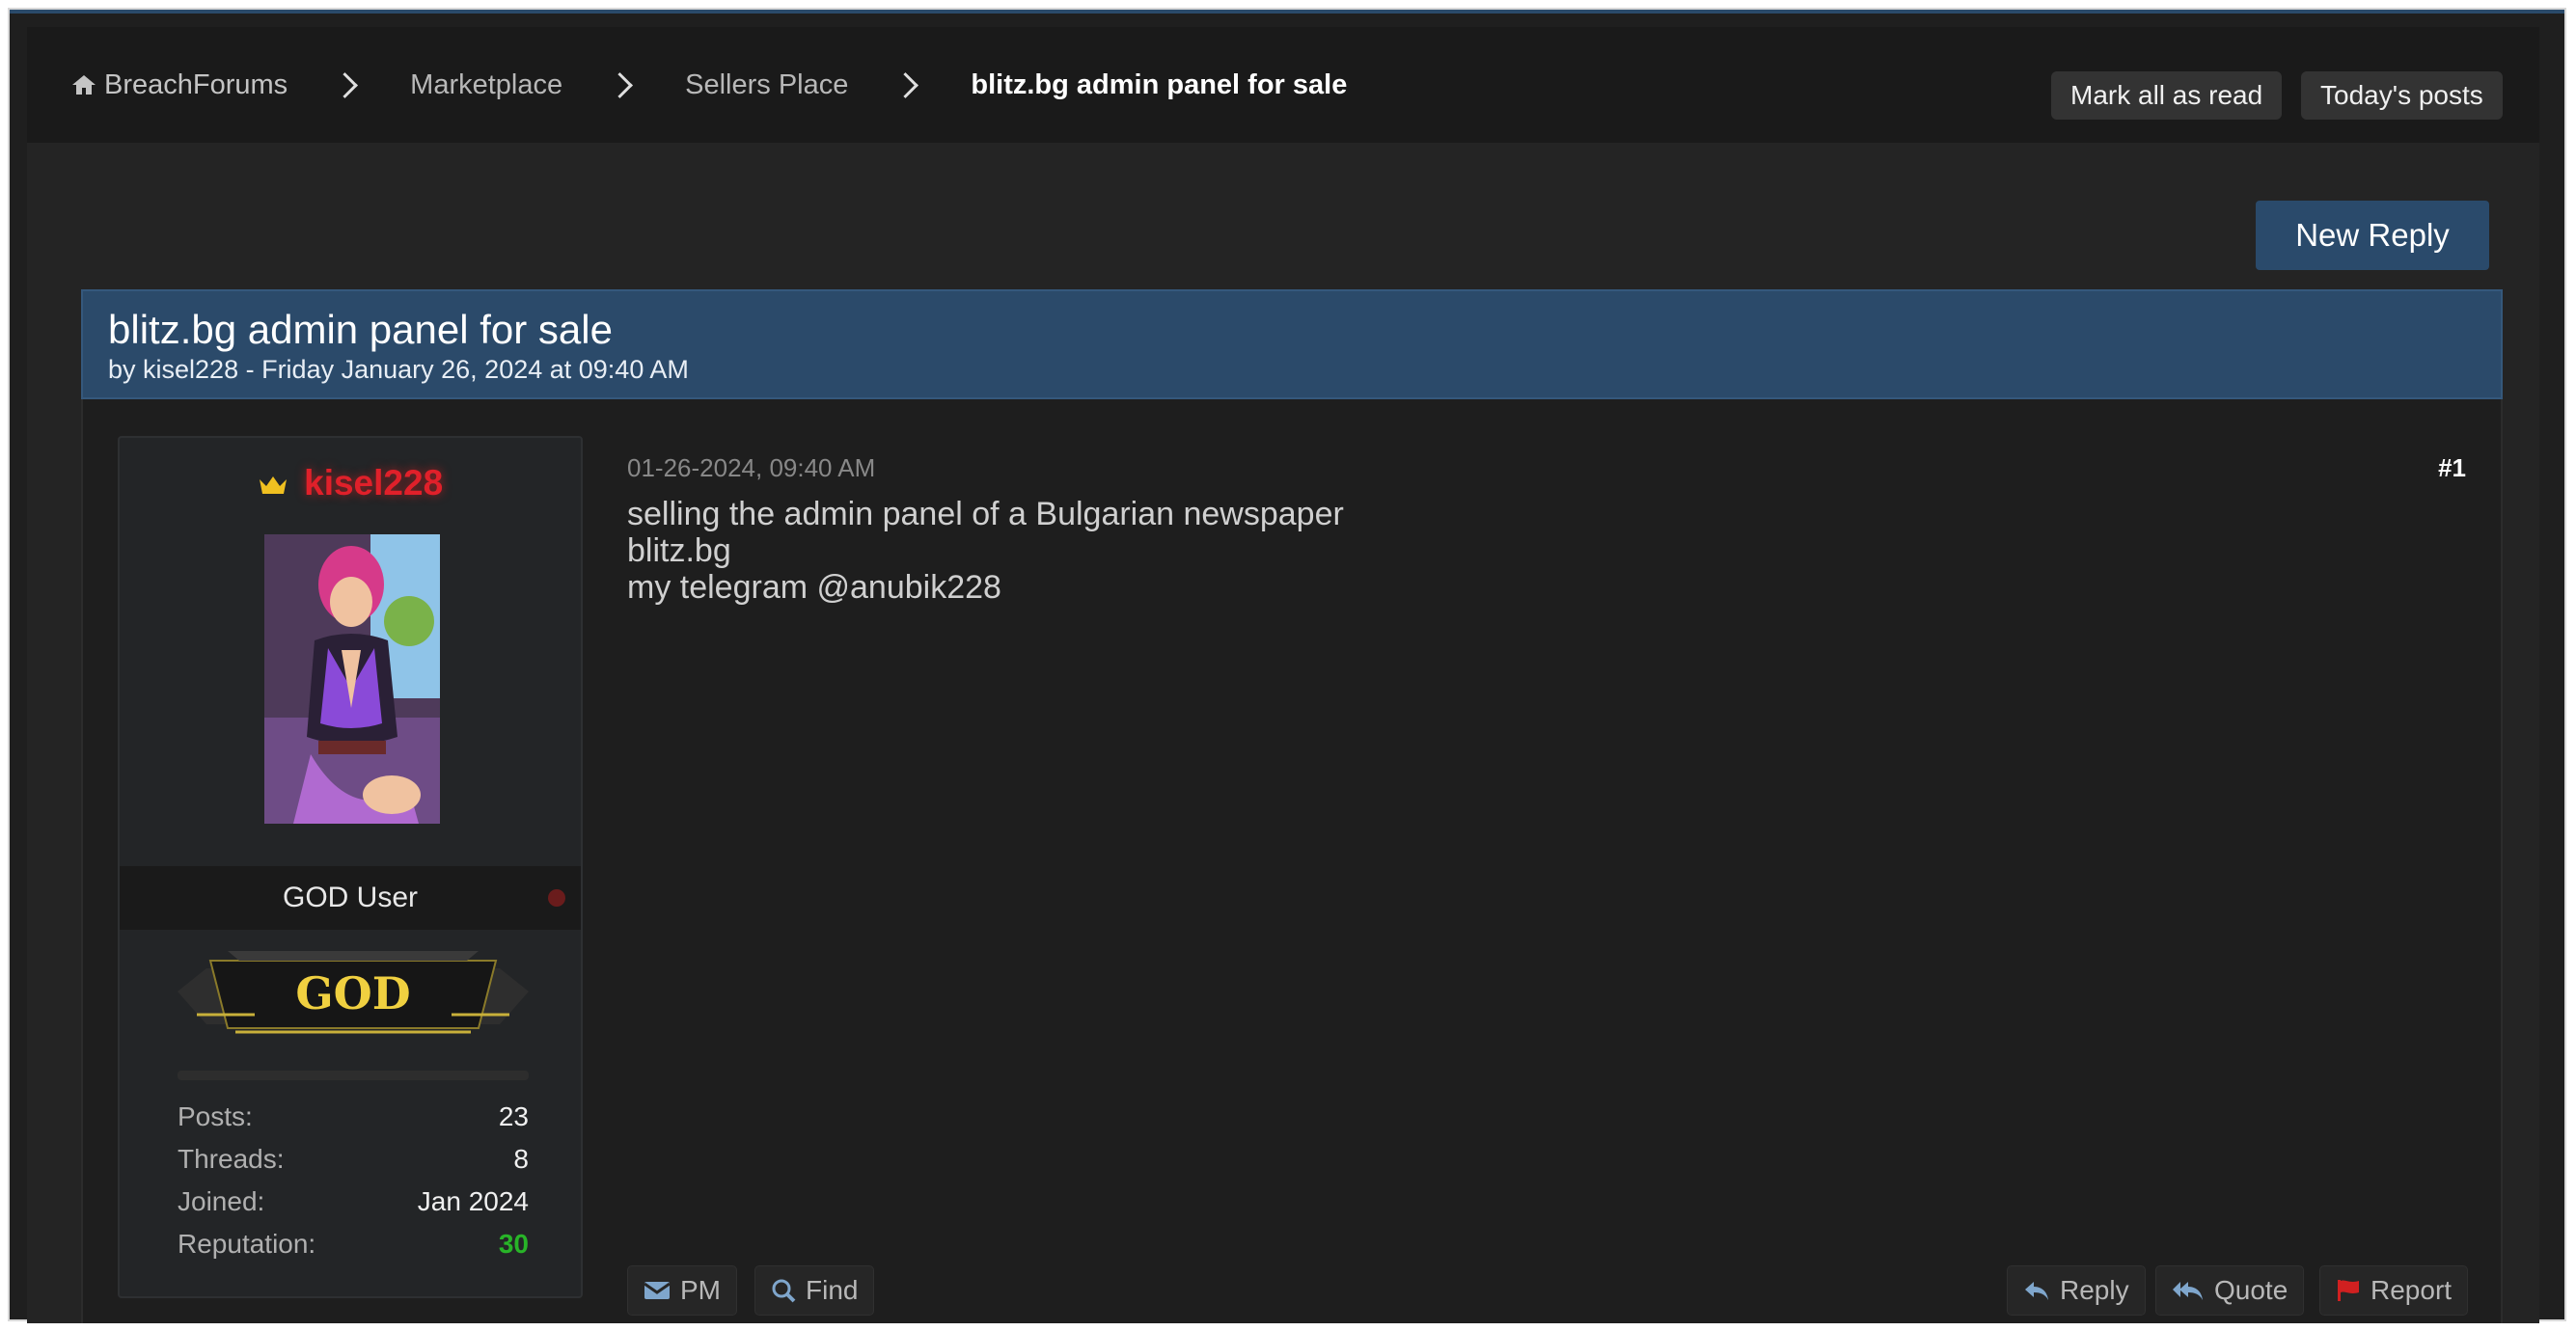 The image size is (2576, 1331). What do you see at coordinates (373, 483) in the screenshot?
I see `author-username-link: kisel228` at bounding box center [373, 483].